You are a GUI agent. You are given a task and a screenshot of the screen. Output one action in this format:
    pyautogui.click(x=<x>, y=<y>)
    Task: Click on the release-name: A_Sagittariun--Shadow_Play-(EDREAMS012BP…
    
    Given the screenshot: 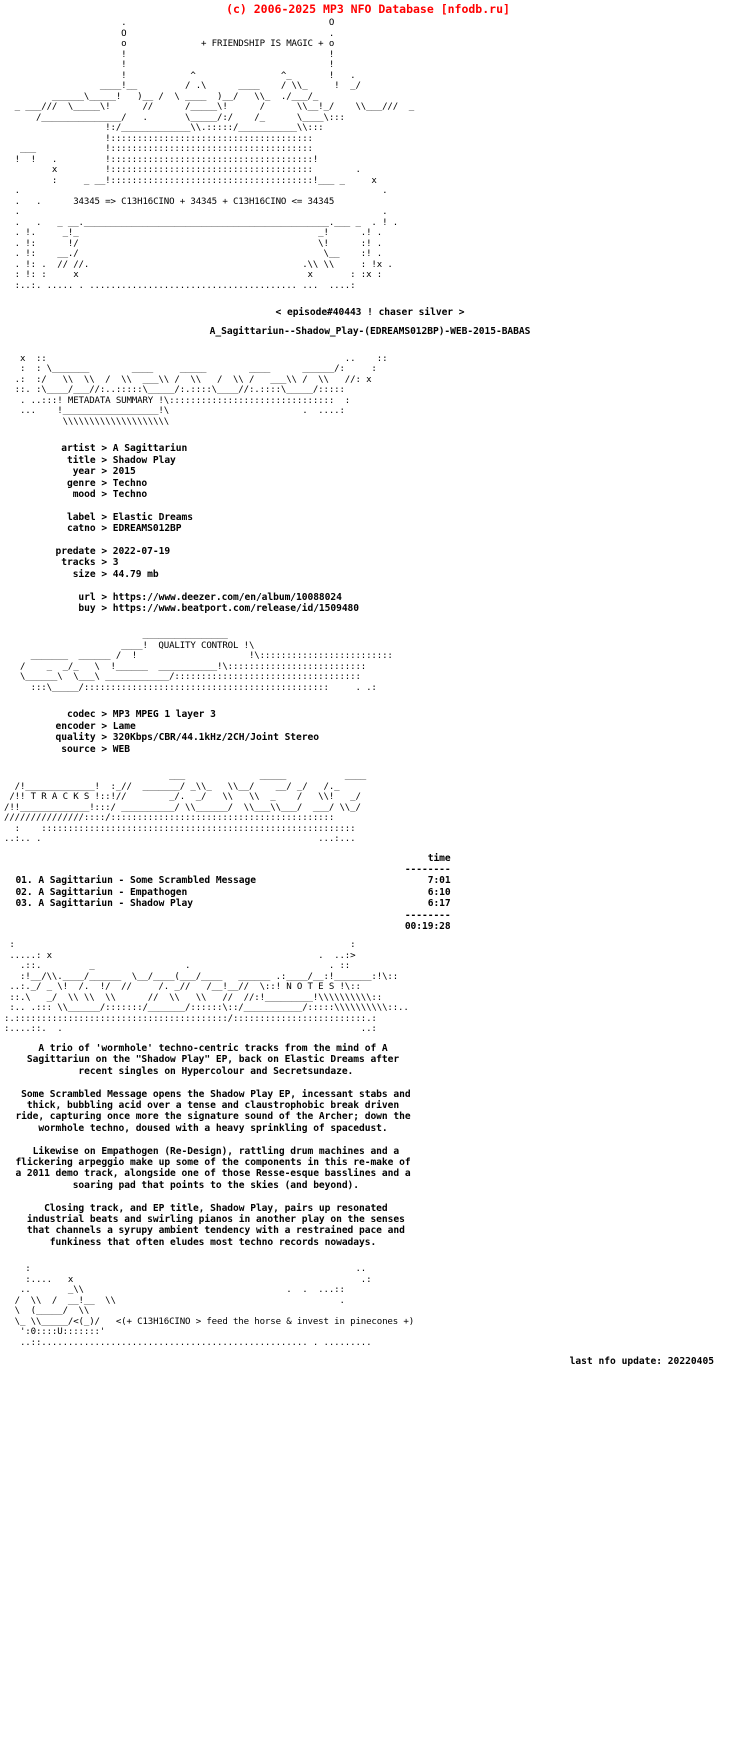 What is the action you would take?
    pyautogui.click(x=370, y=332)
    